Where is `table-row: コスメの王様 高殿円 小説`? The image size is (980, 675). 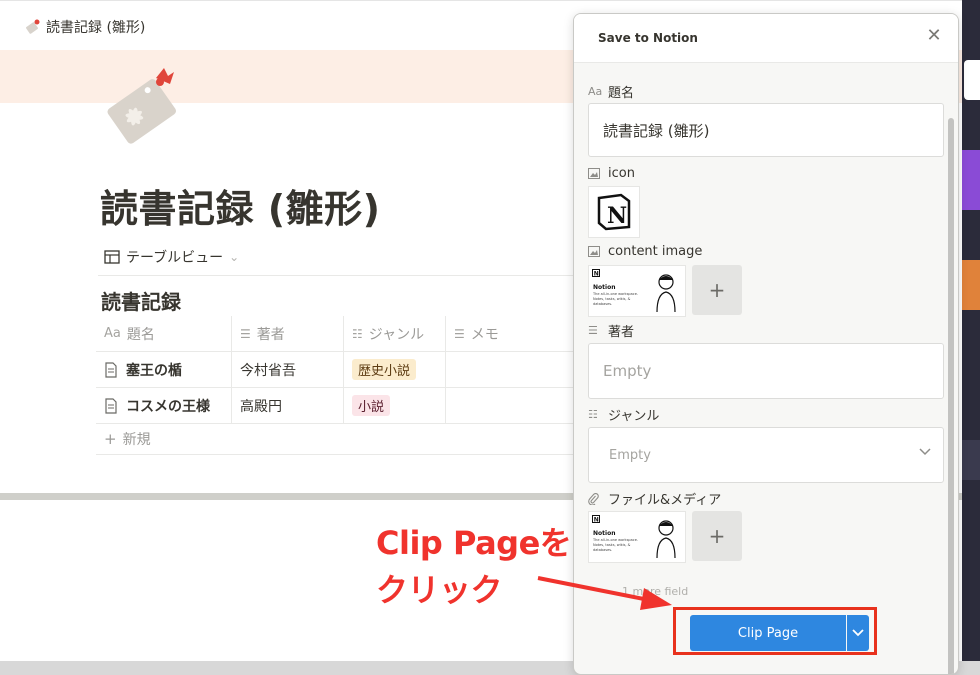
table-row: コスメの王様 高殿円 小説 is located at coordinates (356, 406).